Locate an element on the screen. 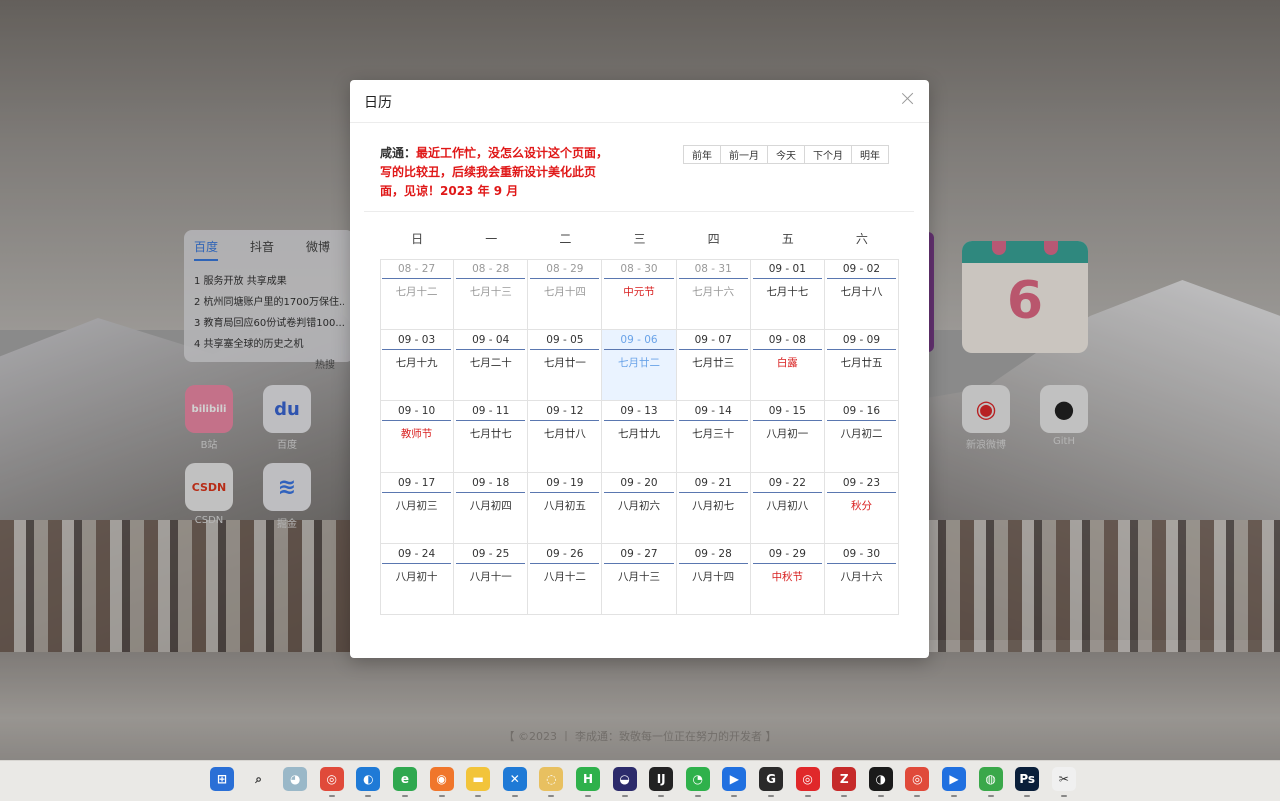 The width and height of the screenshot is (1280, 801). weekday-thu: 四 is located at coordinates (713, 239).